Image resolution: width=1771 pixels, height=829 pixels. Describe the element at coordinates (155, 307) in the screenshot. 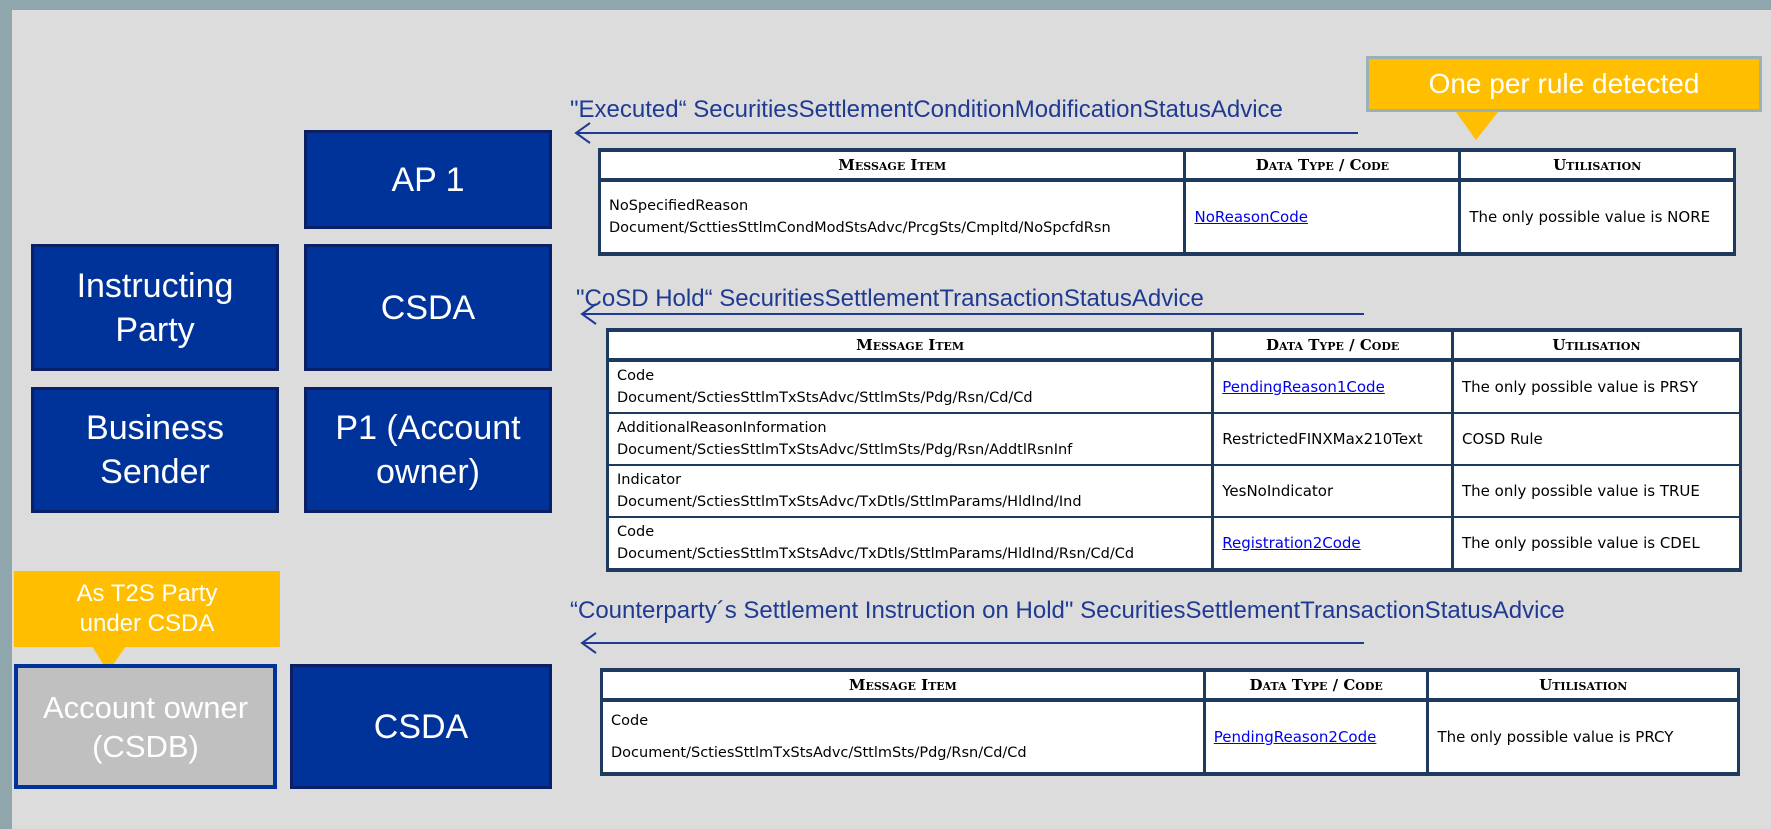

I see `box-instructing-party: Instructing Party` at that location.